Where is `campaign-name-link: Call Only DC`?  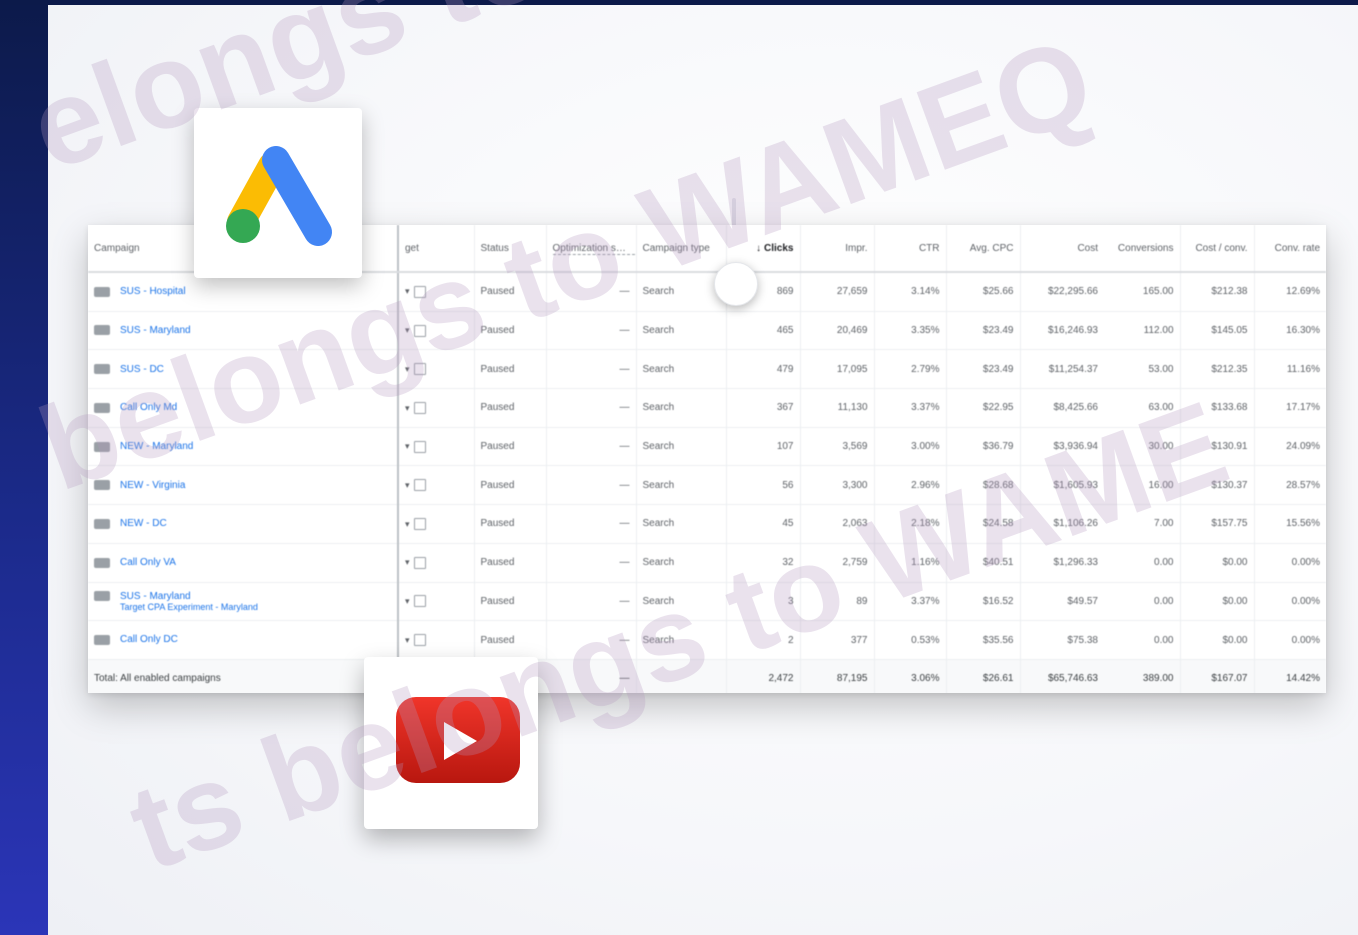 campaign-name-link: Call Only DC is located at coordinates (149, 639).